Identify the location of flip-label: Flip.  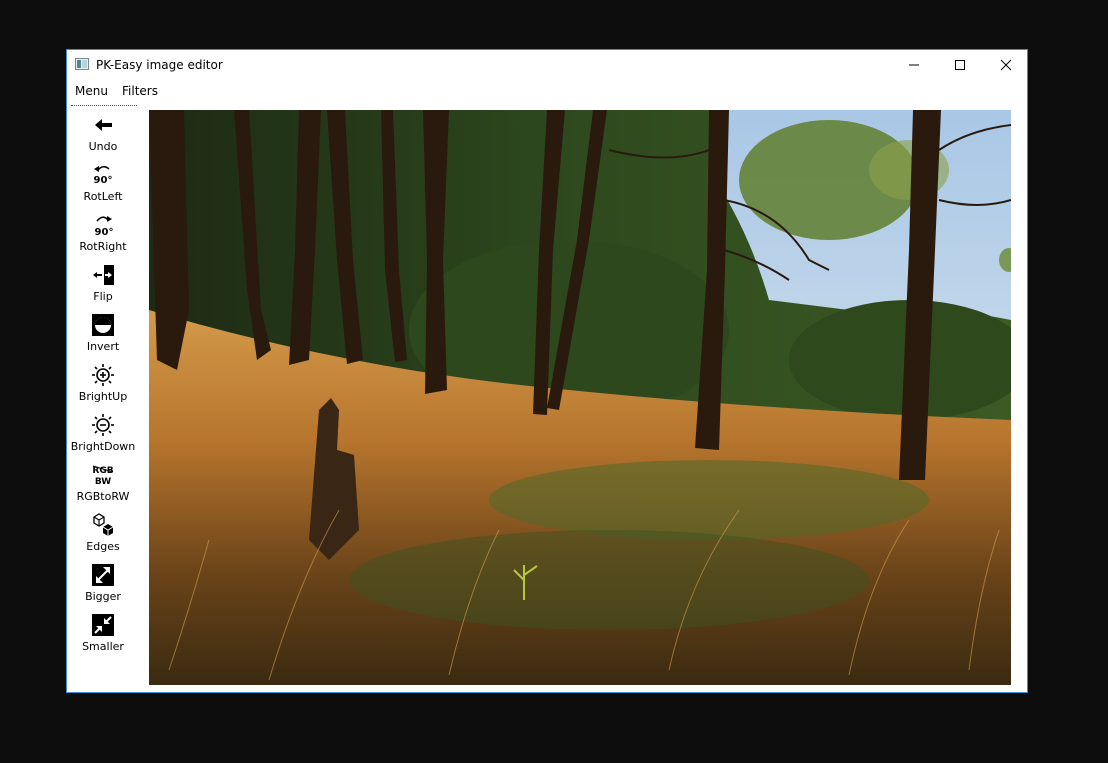
(103, 296).